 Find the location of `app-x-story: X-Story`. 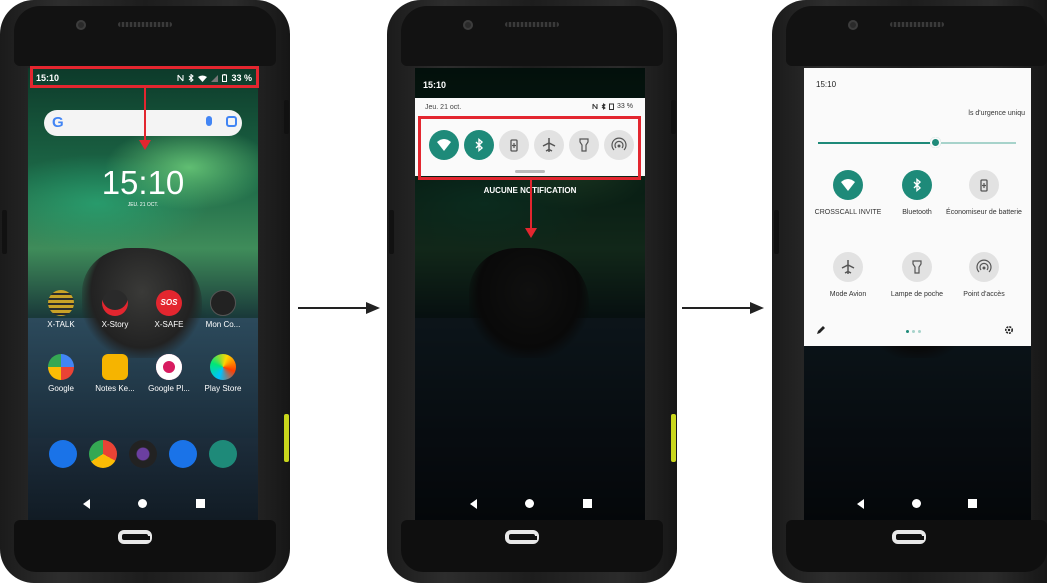

app-x-story: X-Story is located at coordinates (115, 309).